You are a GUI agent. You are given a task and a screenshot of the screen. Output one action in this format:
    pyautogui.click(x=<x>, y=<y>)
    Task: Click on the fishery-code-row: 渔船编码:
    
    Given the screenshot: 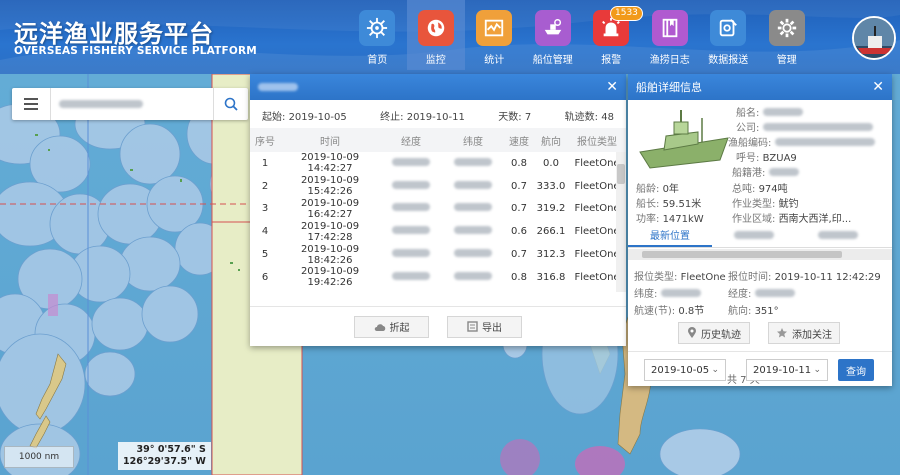 What is the action you would take?
    pyautogui.click(x=801, y=141)
    